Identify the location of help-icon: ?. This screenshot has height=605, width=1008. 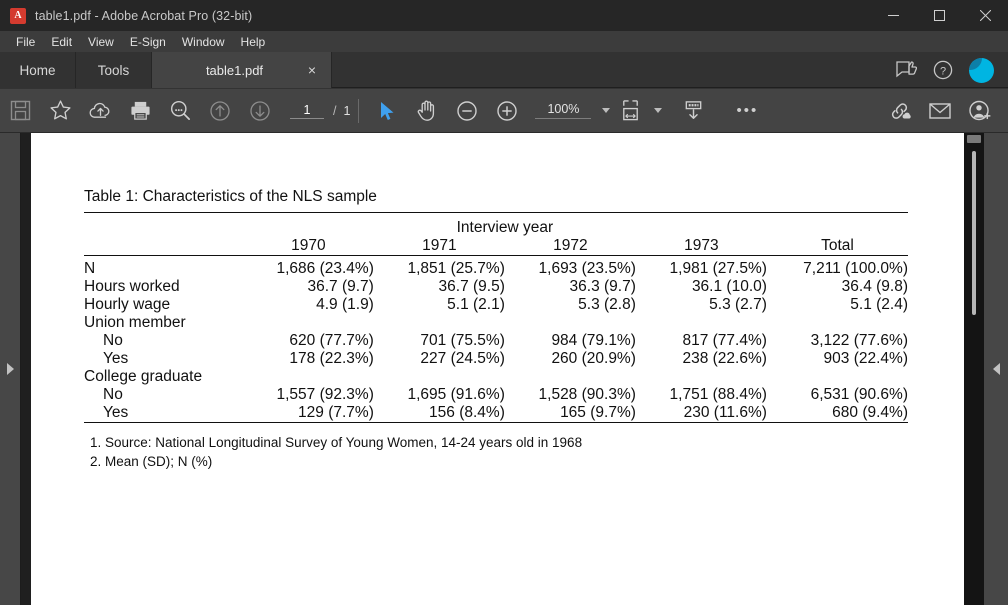
(943, 70).